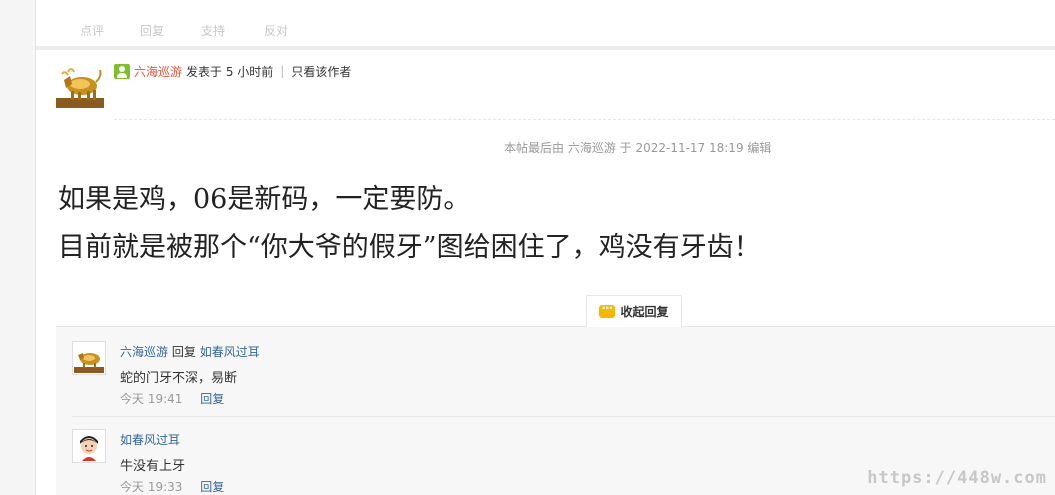 The image size is (1055, 495). I want to click on post-time: 发表于 5 小时前, so click(230, 71).